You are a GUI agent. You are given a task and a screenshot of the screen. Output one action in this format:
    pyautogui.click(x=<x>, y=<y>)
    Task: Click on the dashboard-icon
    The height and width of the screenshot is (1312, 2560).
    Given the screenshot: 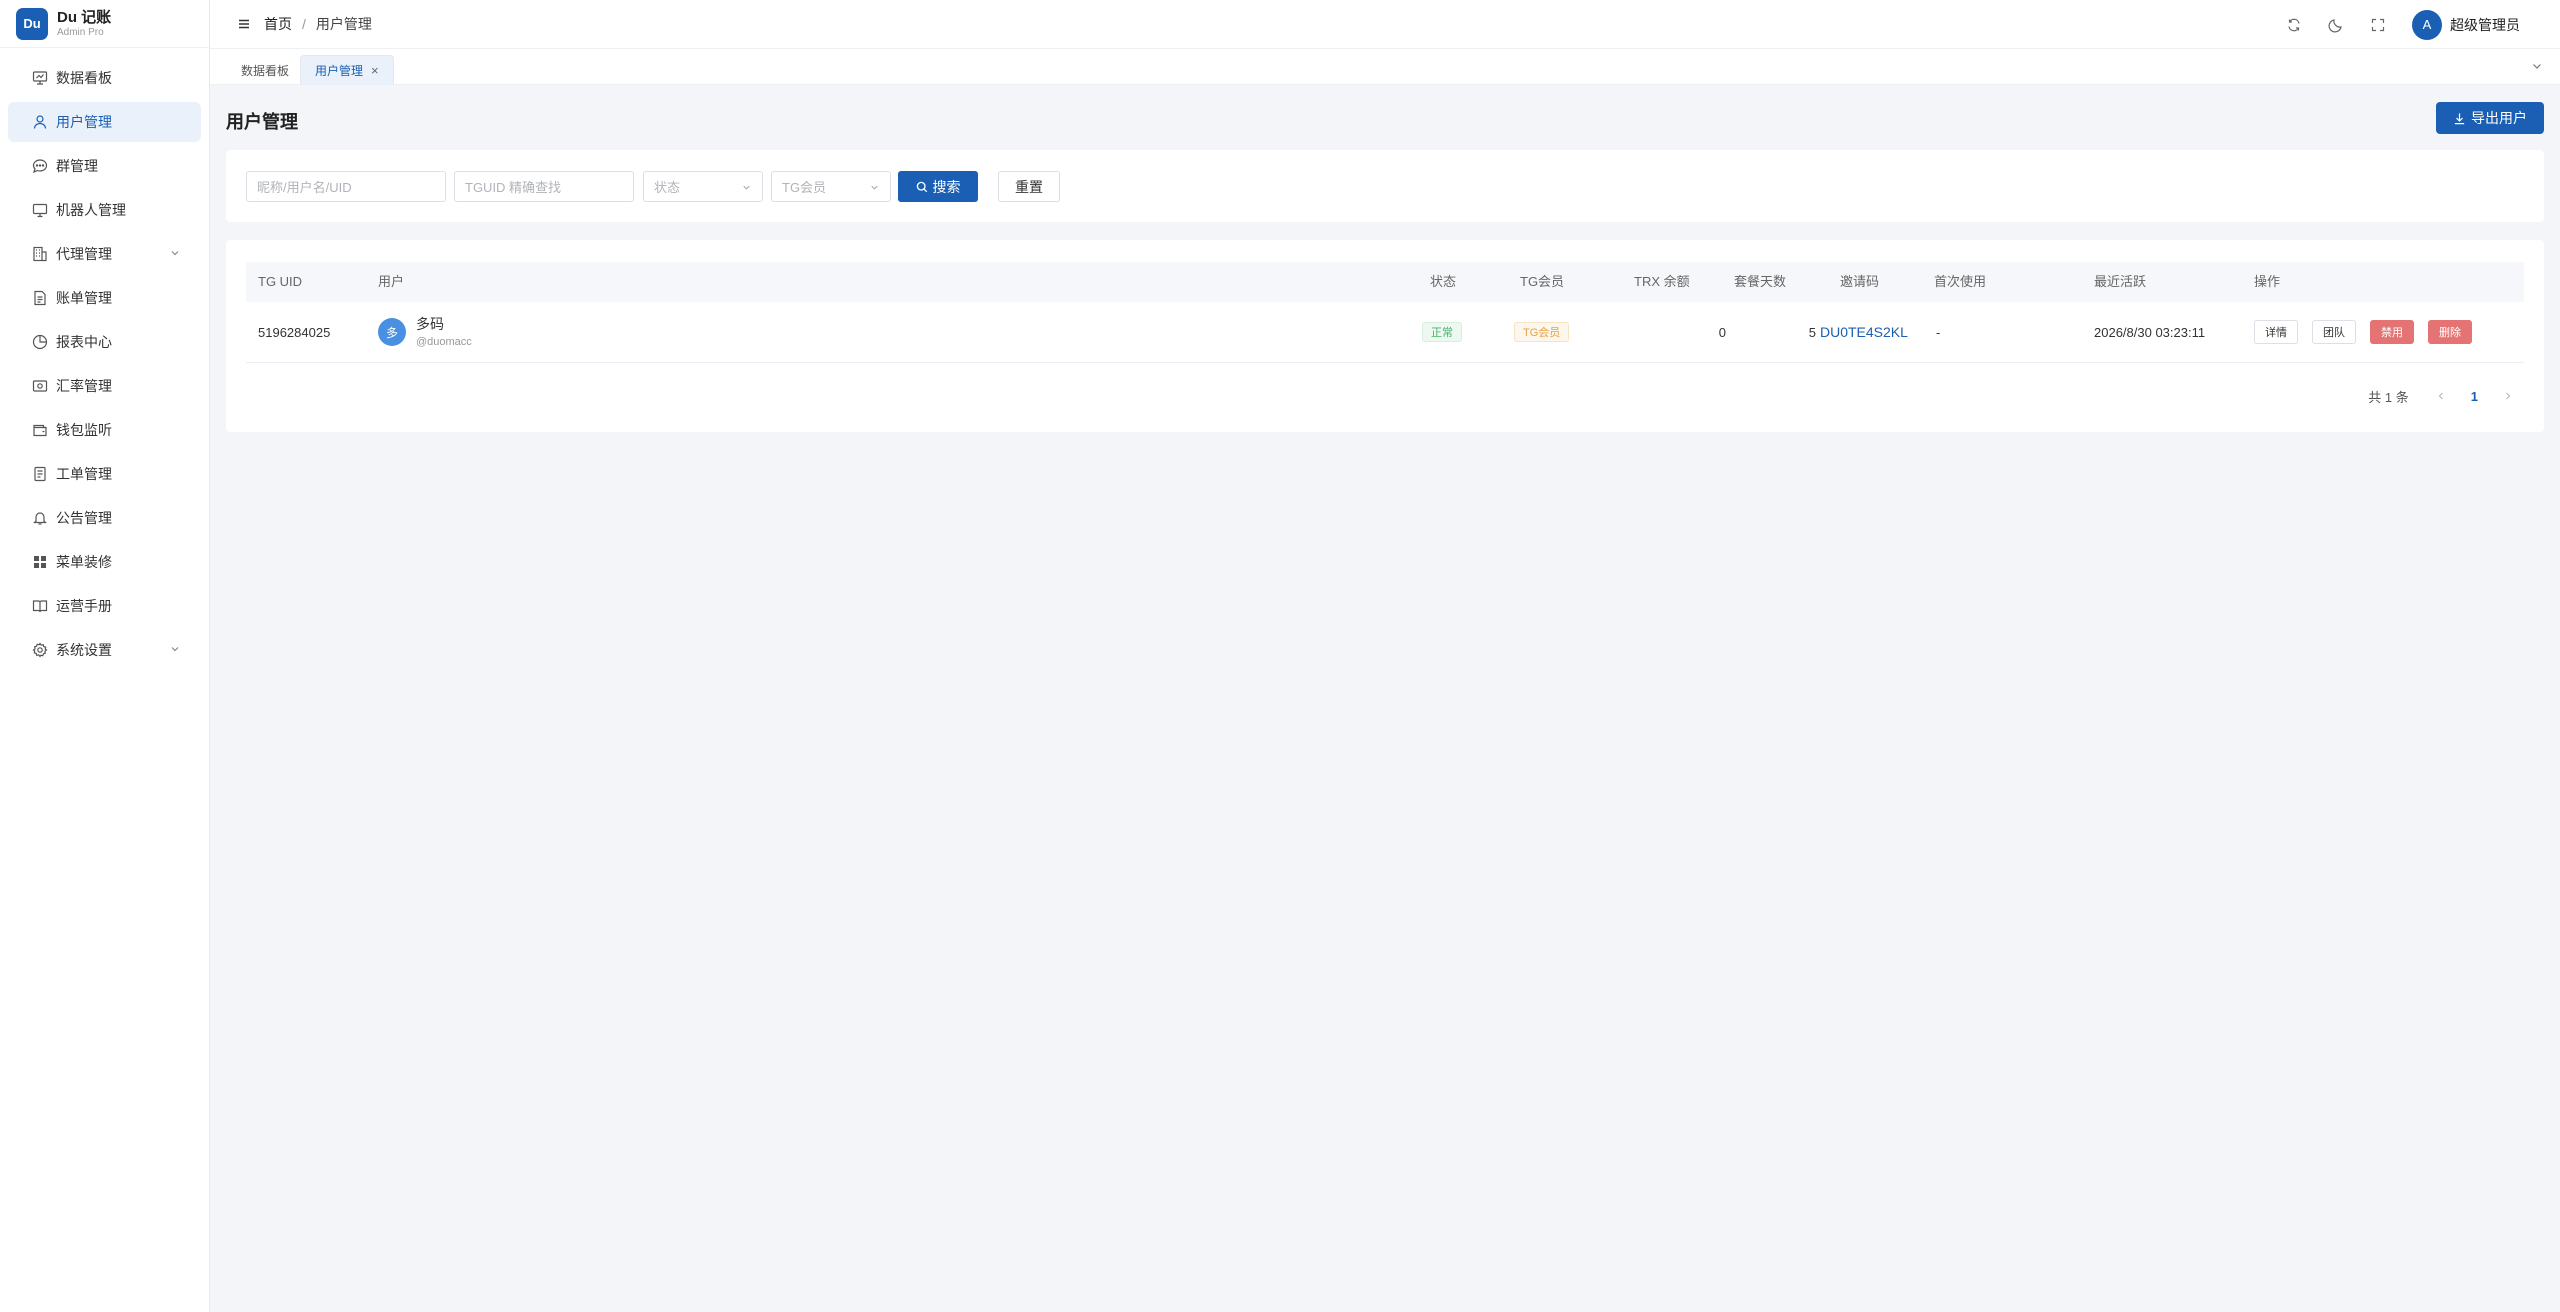 What is the action you would take?
    pyautogui.click(x=40, y=78)
    